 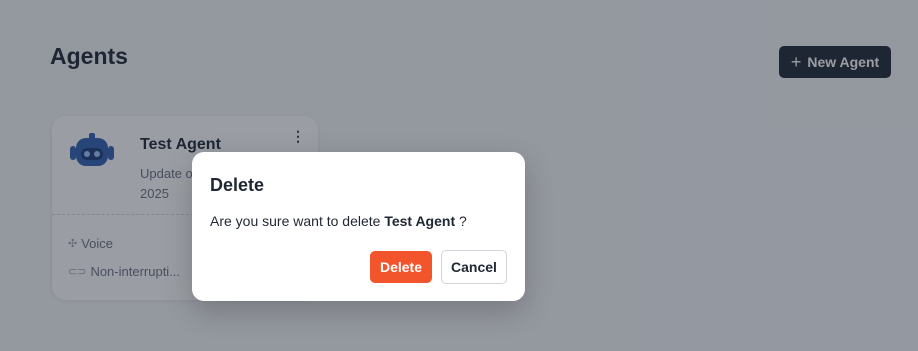 I want to click on dialog-message: Are you sure want to delete Test Agent ?, so click(x=338, y=221).